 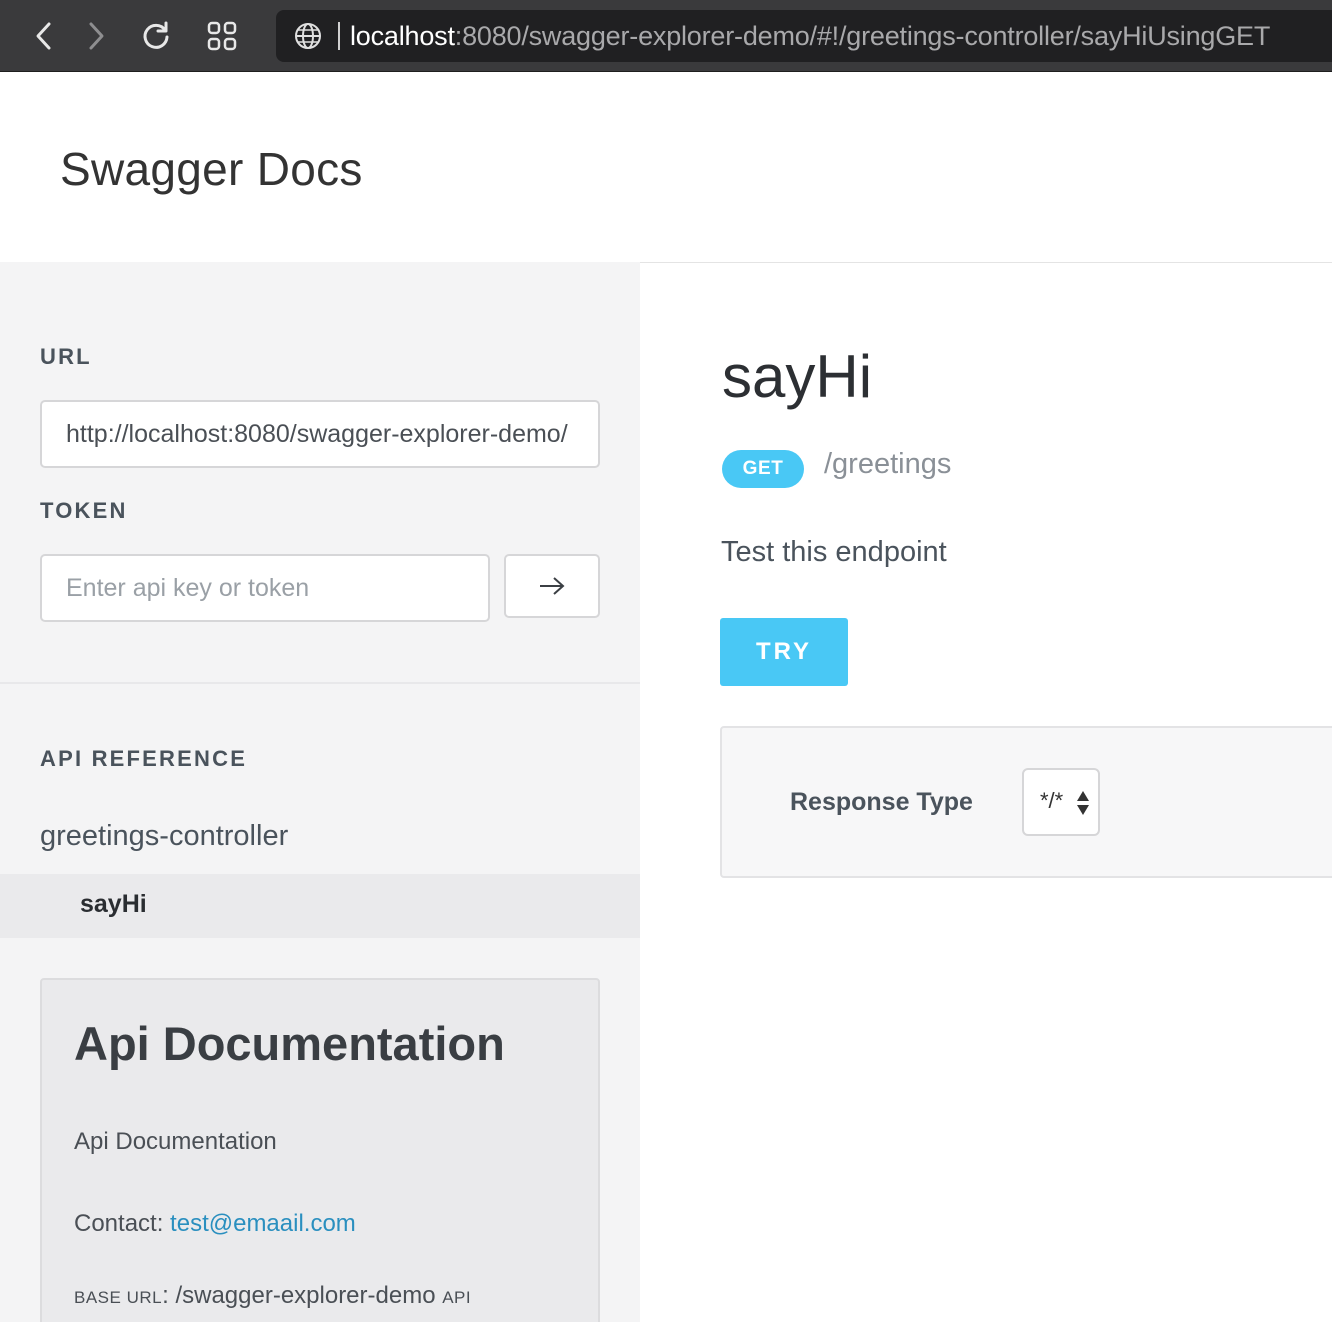 What do you see at coordinates (834, 552) in the screenshot?
I see `test-endpoint-heading: Test this endpoint` at bounding box center [834, 552].